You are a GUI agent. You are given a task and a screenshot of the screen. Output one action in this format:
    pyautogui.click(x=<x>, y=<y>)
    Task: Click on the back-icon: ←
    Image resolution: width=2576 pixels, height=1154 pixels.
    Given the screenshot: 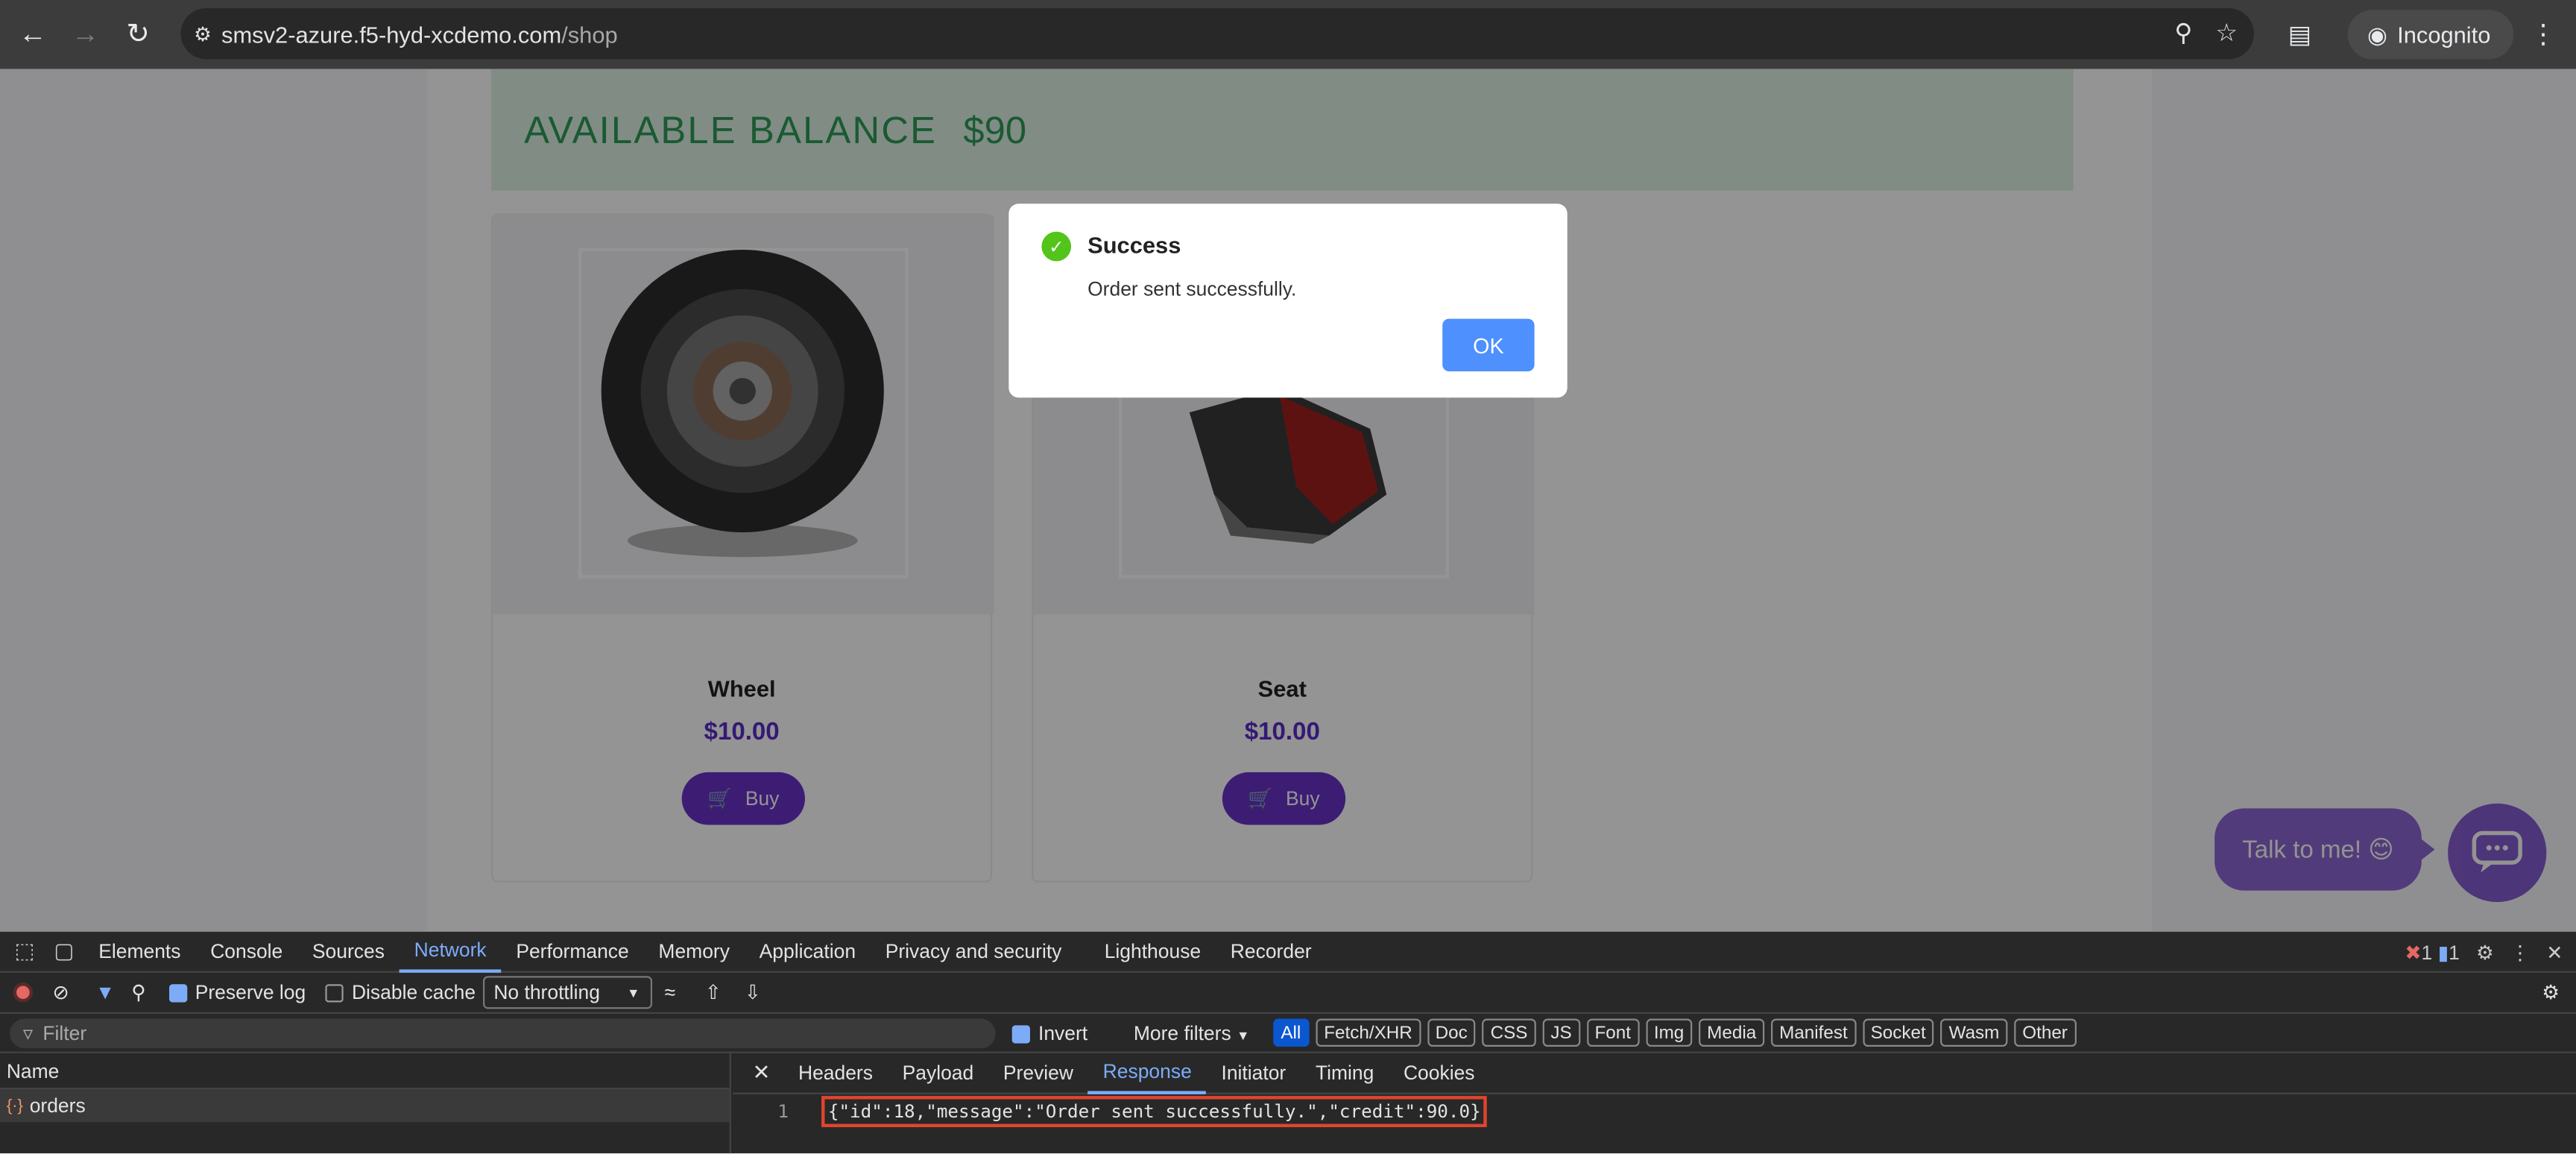 What is the action you would take?
    pyautogui.click(x=33, y=34)
    